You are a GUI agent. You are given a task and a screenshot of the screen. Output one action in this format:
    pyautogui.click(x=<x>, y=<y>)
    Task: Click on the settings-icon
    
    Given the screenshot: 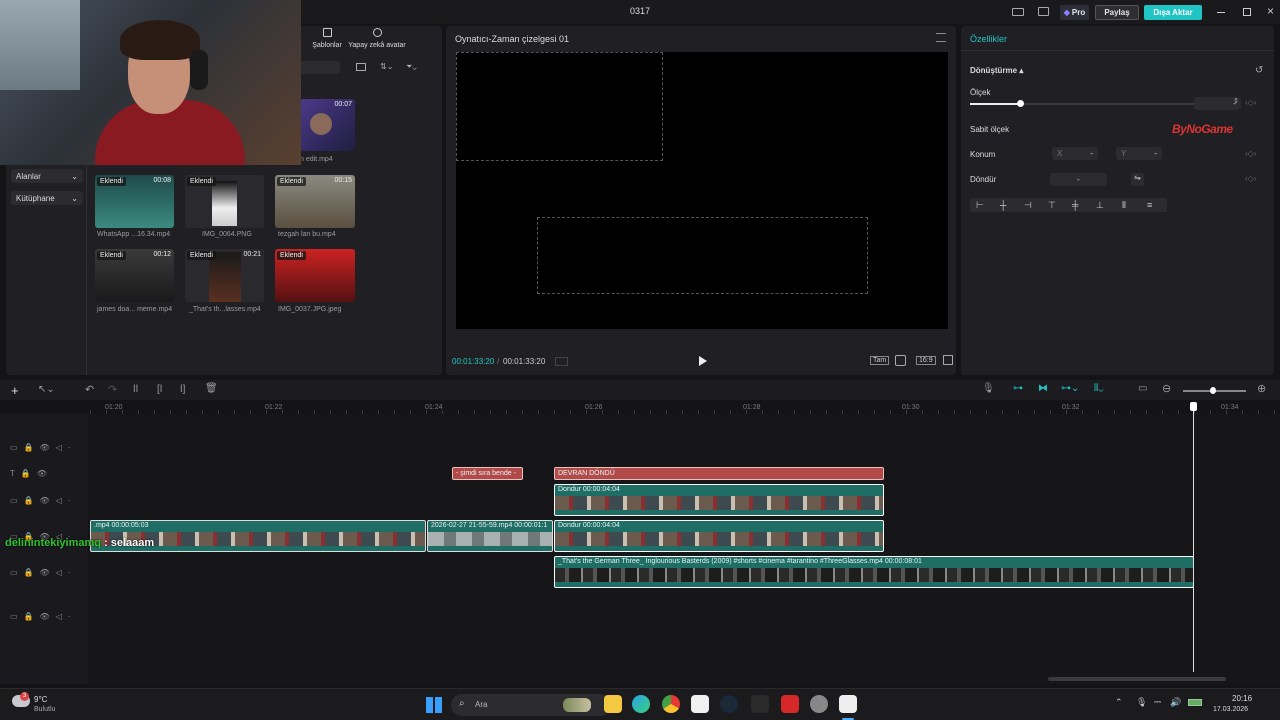 What is the action you would take?
    pyautogui.click(x=819, y=704)
    